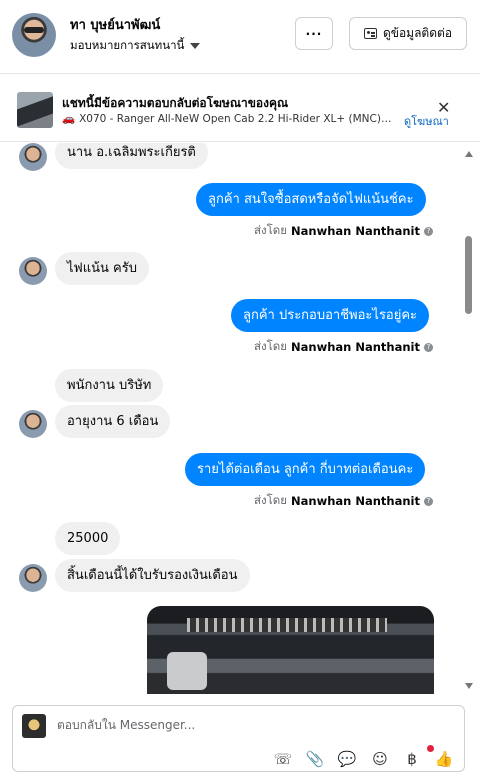 The width and height of the screenshot is (480, 774). I want to click on outgoing-message: ลูกค้า สนใจซื้อสดหรือจัดไฟแน้นช์คะ, so click(311, 199).